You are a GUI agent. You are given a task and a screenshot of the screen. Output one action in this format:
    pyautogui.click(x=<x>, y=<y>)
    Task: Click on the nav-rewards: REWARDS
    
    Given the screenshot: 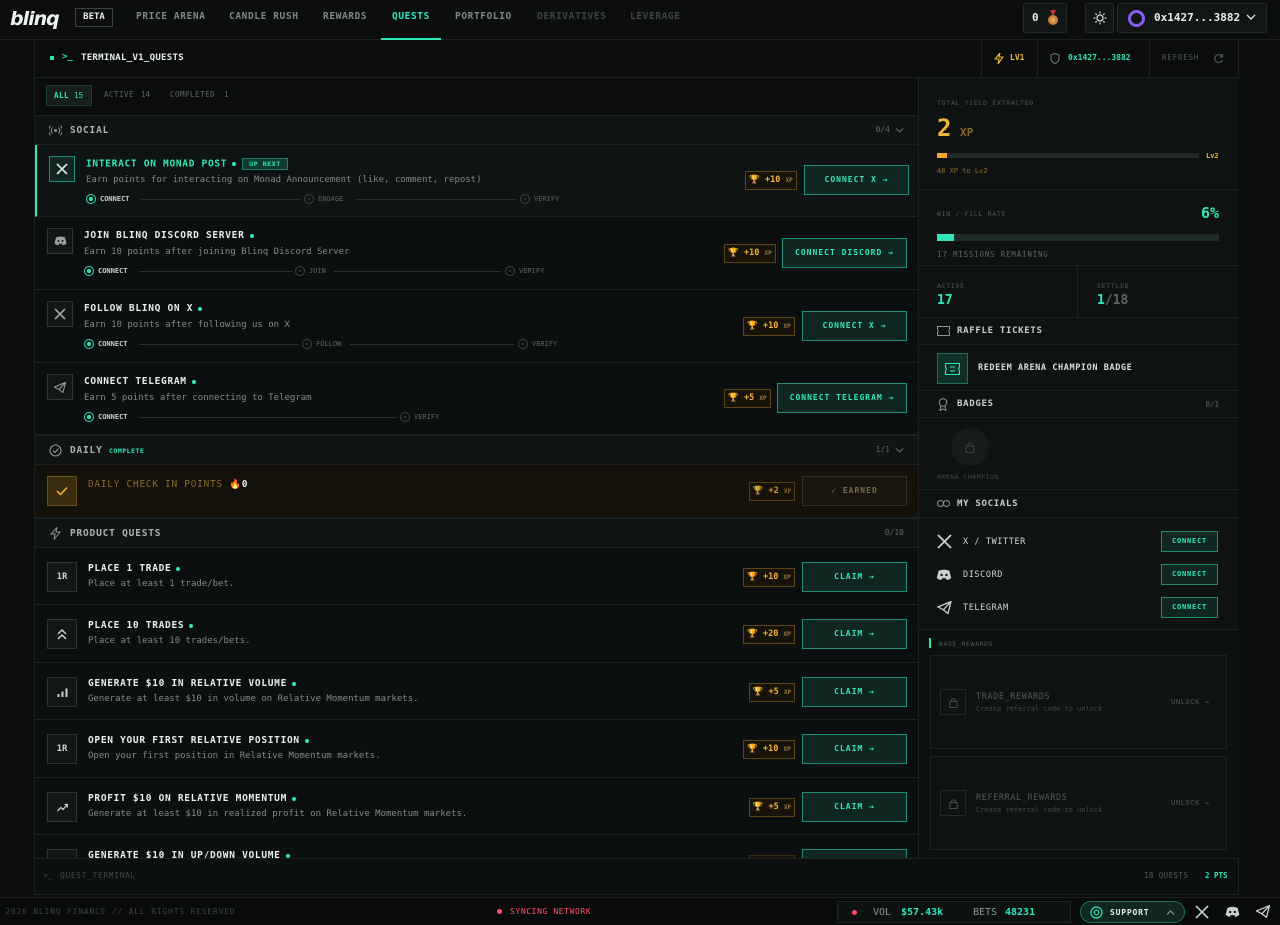 What is the action you would take?
    pyautogui.click(x=345, y=20)
    